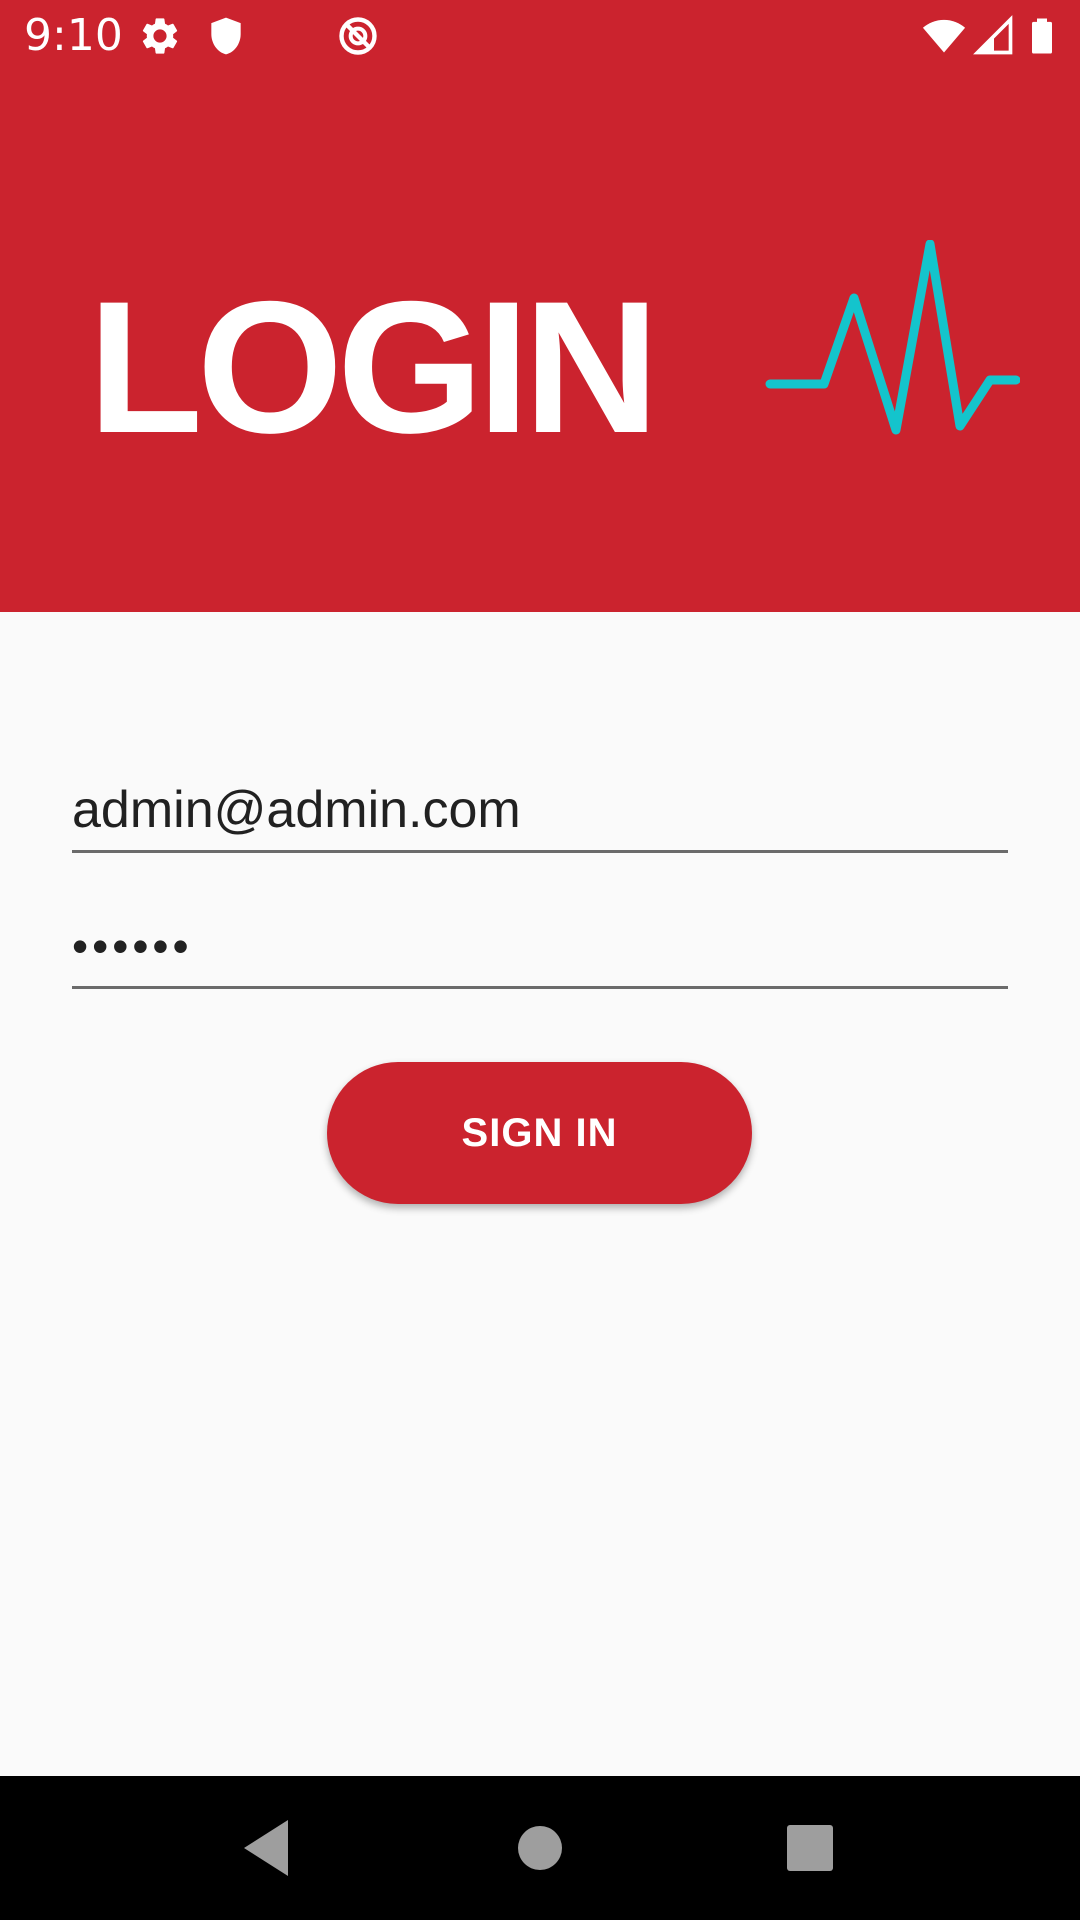 The image size is (1080, 1920). I want to click on password-field, so click(540, 946).